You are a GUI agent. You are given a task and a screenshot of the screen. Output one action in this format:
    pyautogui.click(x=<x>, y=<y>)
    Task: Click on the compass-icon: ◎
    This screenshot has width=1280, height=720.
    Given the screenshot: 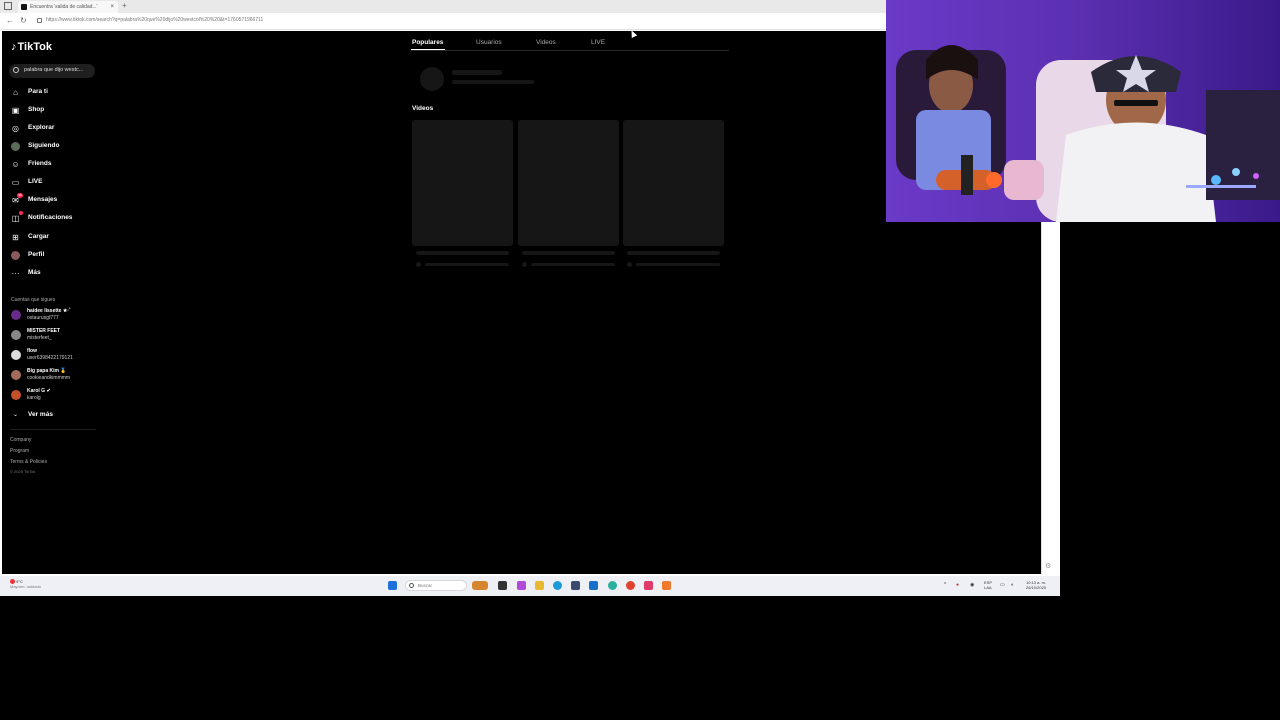 What is the action you would take?
    pyautogui.click(x=15, y=128)
    